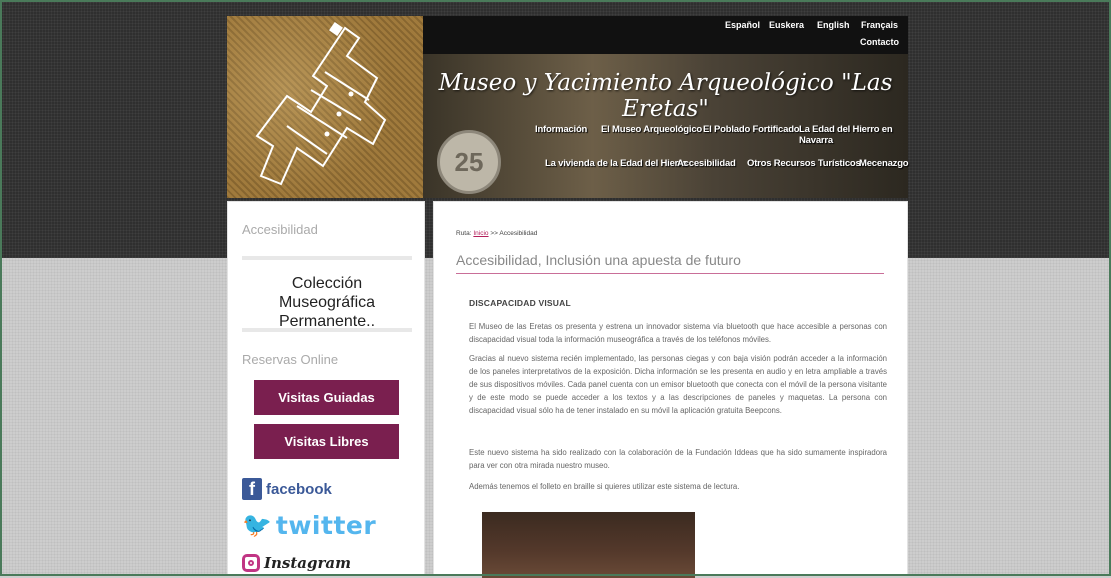 The image size is (1111, 578). I want to click on breadcrumb-current: >> Accesibilidad, so click(514, 233).